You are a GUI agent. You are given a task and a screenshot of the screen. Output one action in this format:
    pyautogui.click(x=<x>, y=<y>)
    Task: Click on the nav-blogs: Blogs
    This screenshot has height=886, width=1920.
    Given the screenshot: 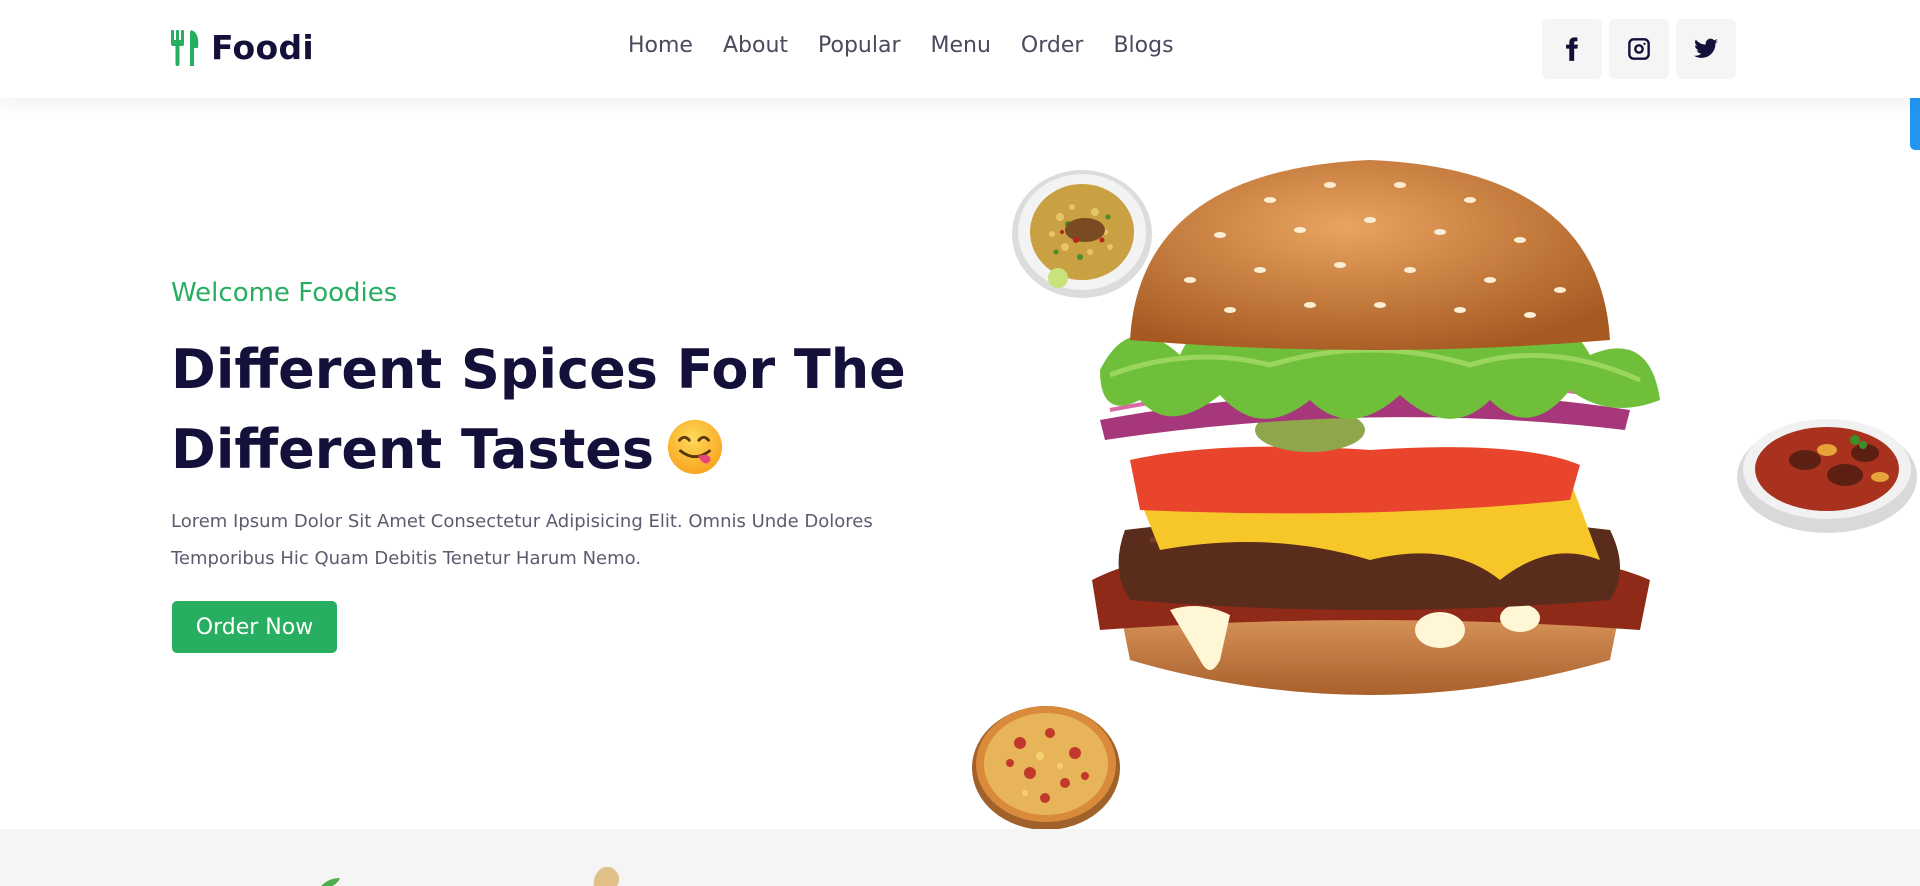 What is the action you would take?
    pyautogui.click(x=1143, y=45)
    